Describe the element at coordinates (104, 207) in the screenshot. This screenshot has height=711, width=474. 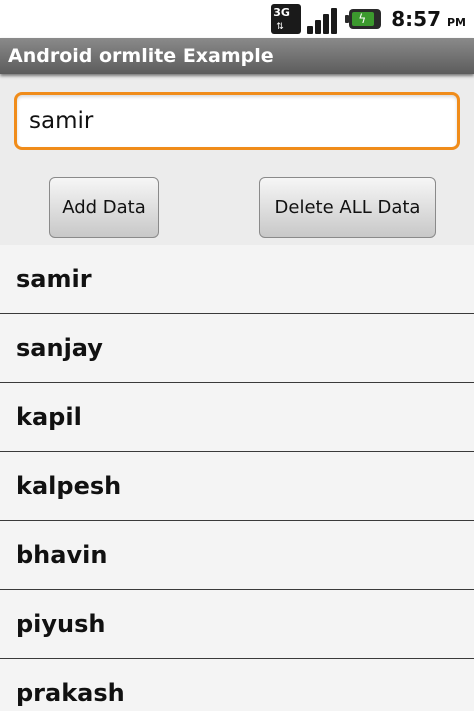
I see `add-data-button: Add Data` at that location.